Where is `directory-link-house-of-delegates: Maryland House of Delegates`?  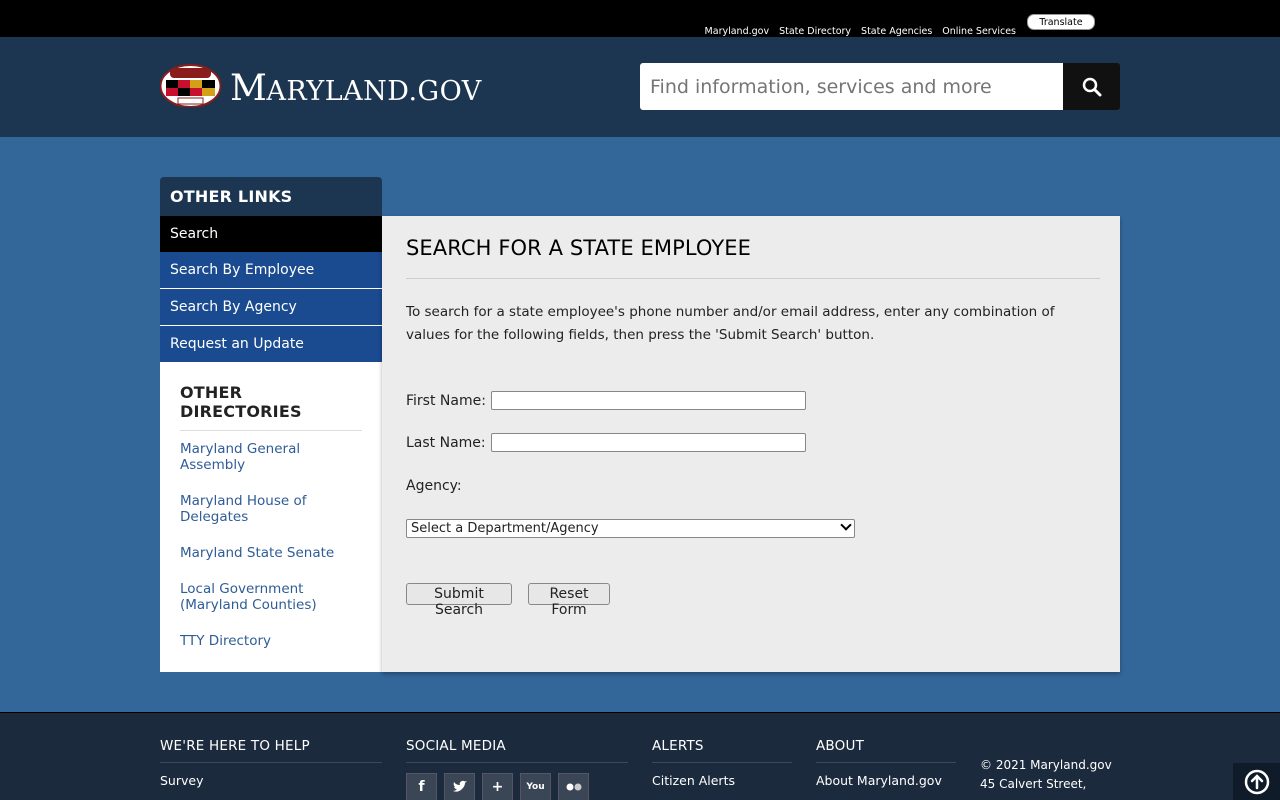 directory-link-house-of-delegates: Maryland House of Delegates is located at coordinates (271, 509).